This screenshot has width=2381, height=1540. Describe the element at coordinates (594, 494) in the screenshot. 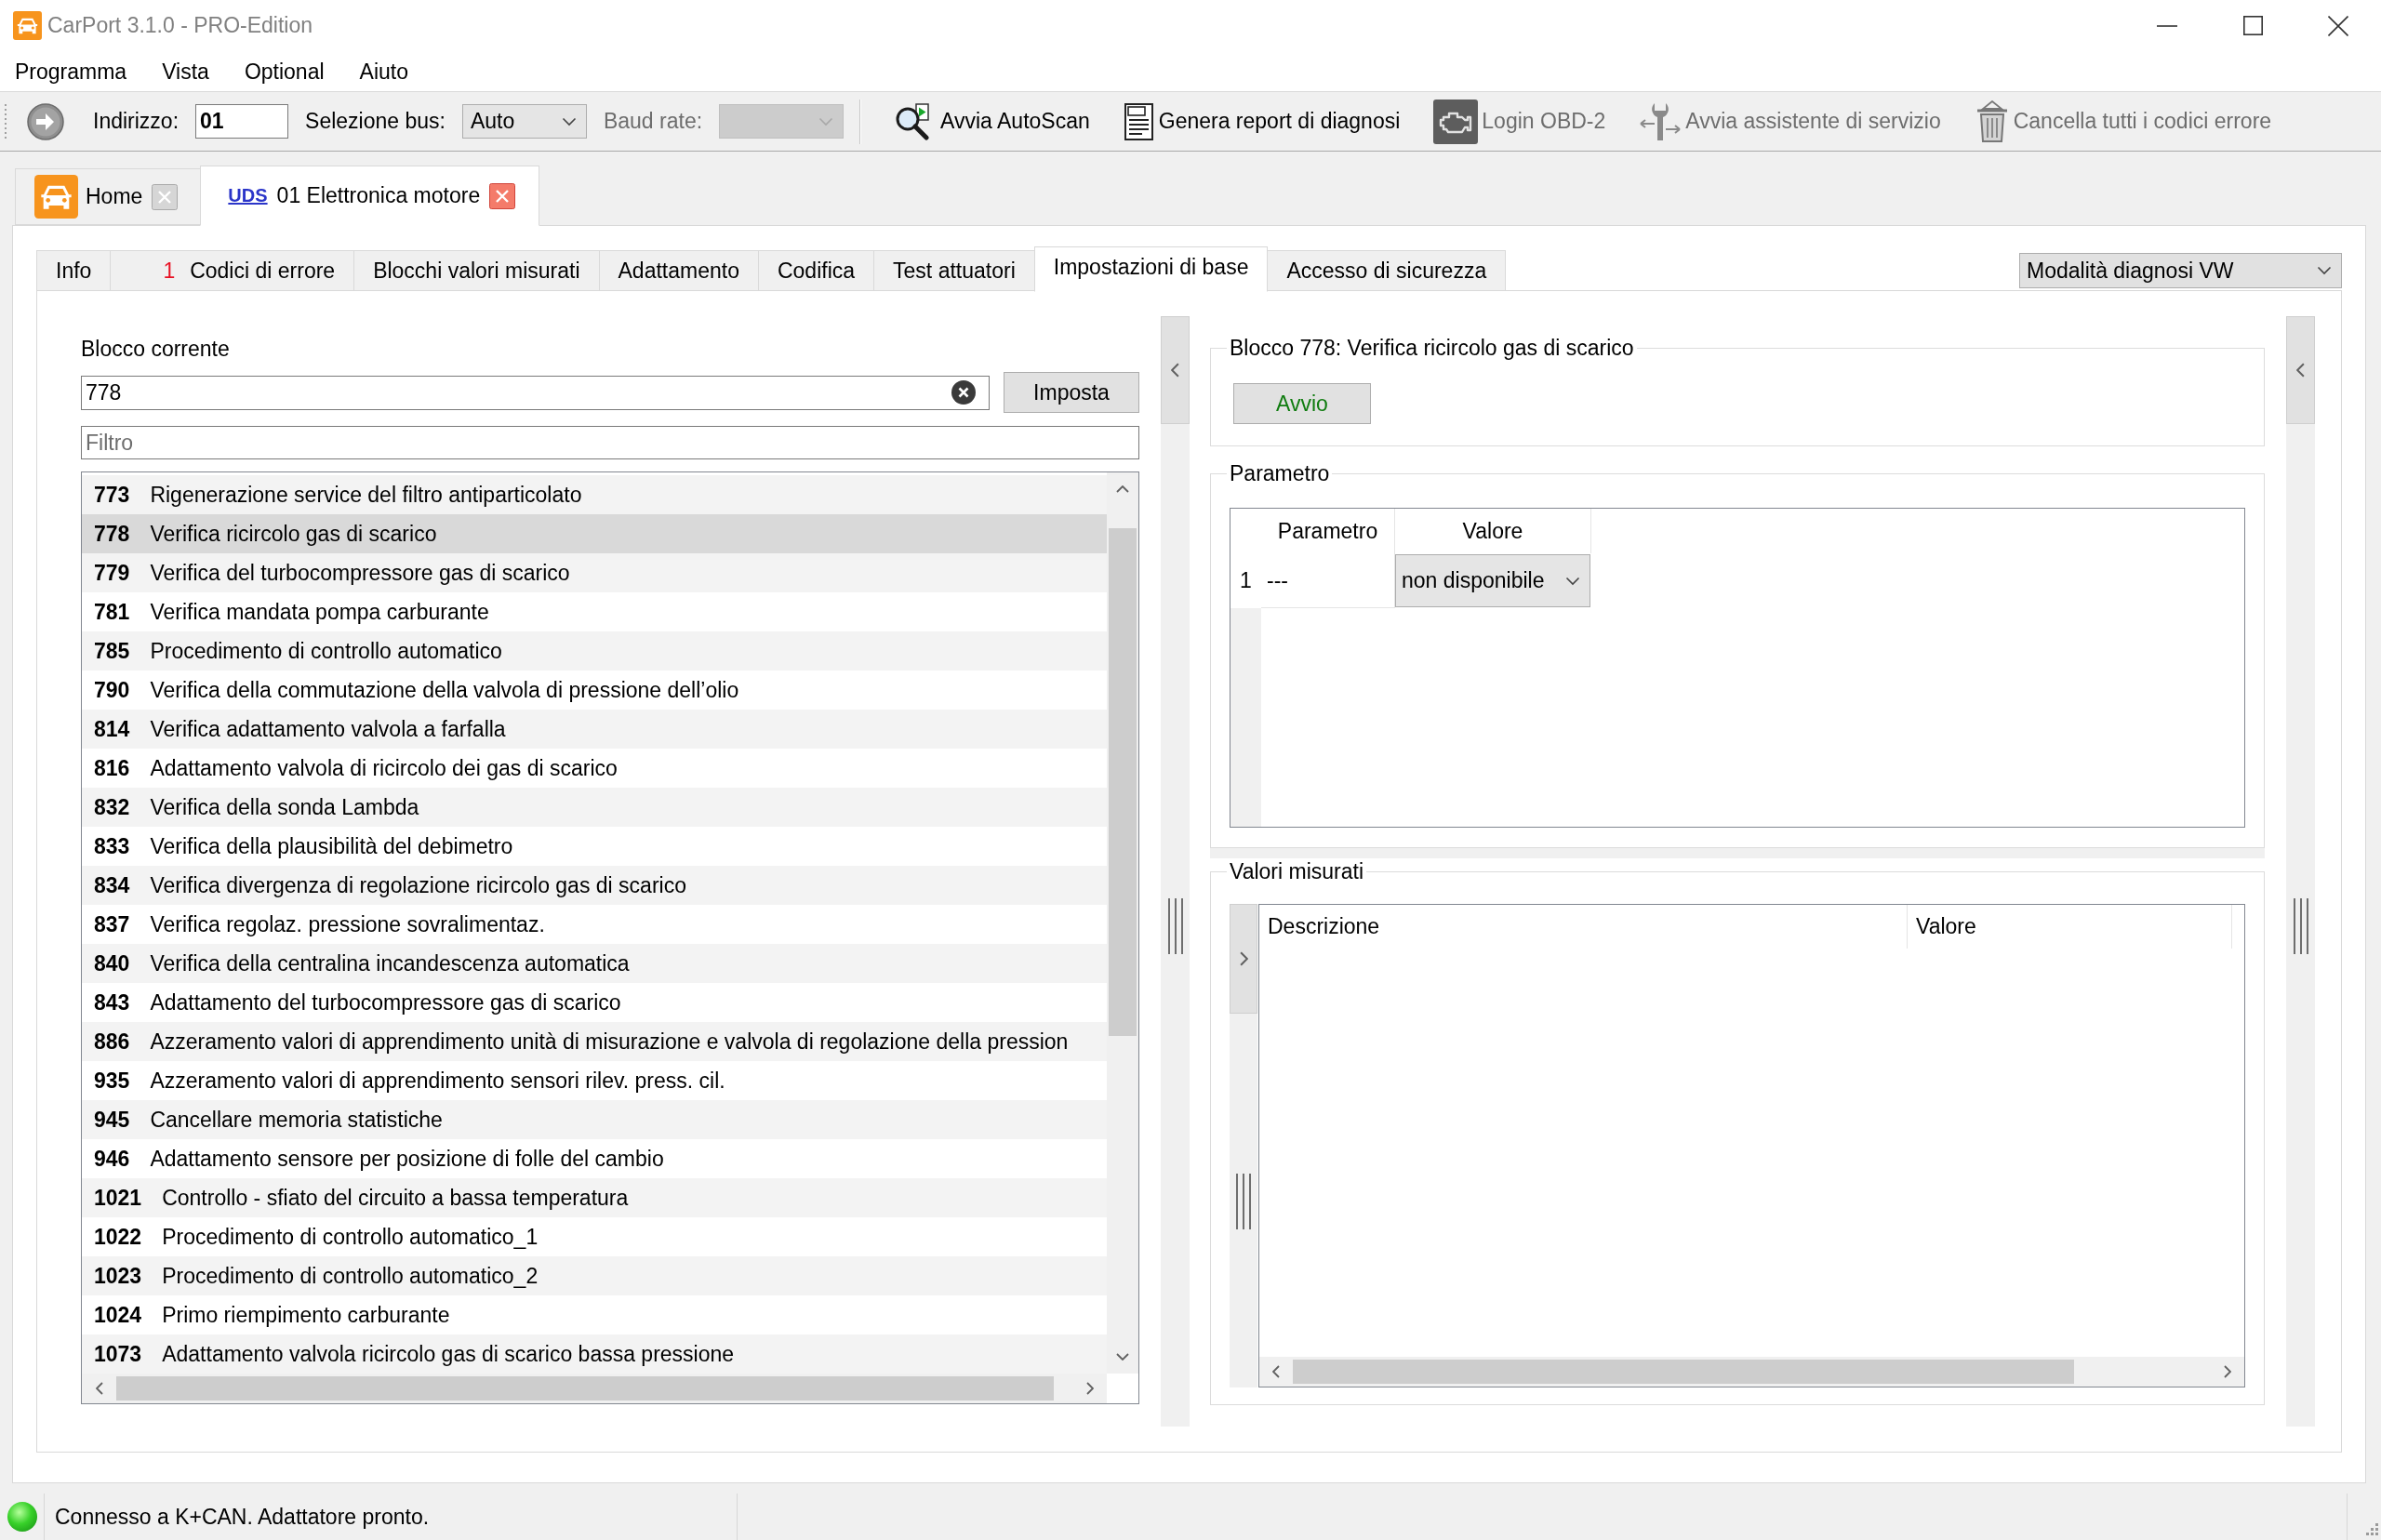

I see `block-list-item: 773 Rigenerazione service del filtro antiparticolato` at that location.